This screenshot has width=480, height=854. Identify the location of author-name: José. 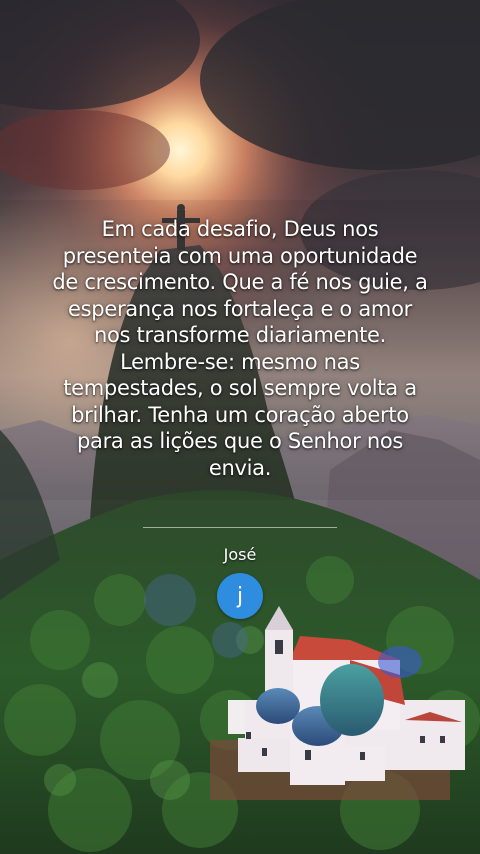
(240, 554).